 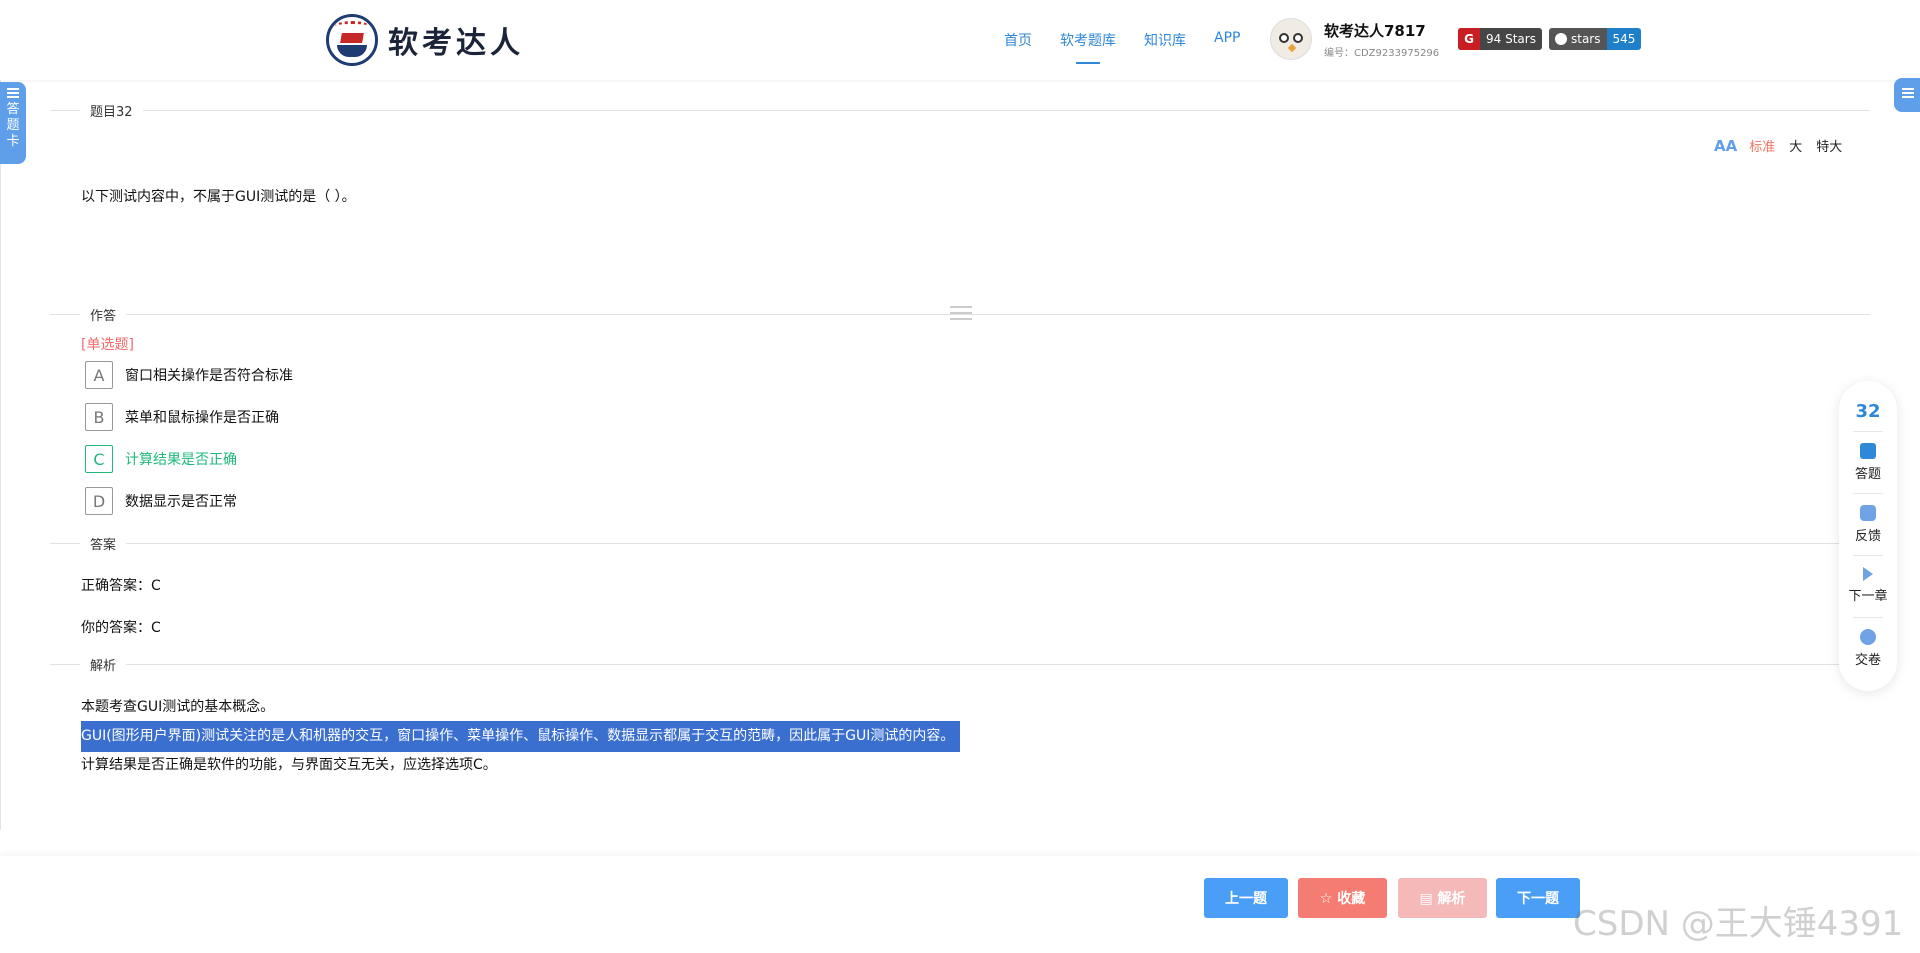 I want to click on floating-toolbar: 32 答题 反馈 下一章 交卷, so click(x=1868, y=536).